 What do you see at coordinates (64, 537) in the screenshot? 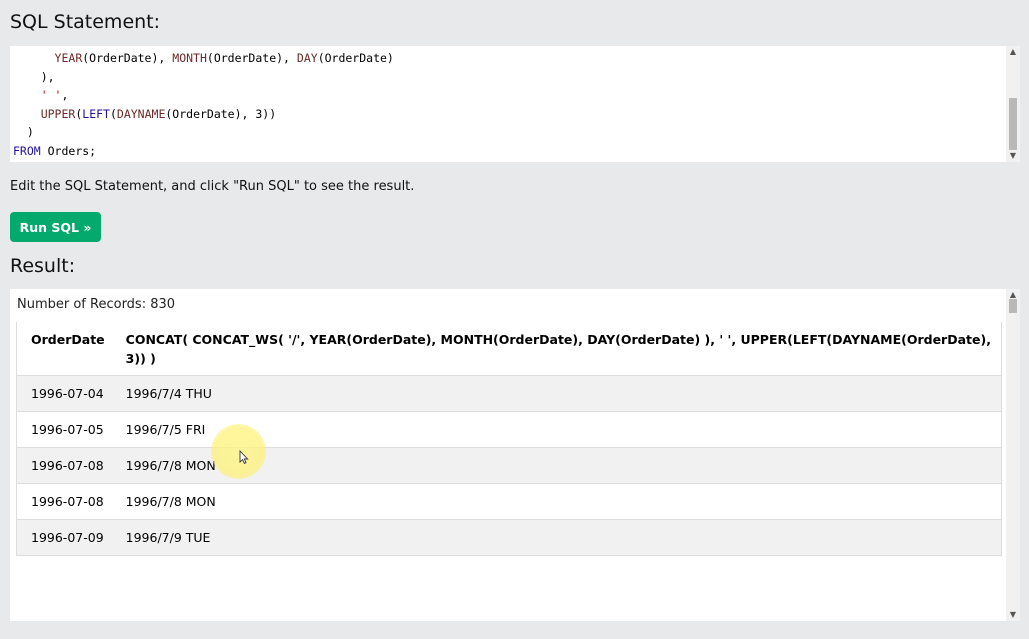
I see `cell-orderdate: 1996-07-09` at bounding box center [64, 537].